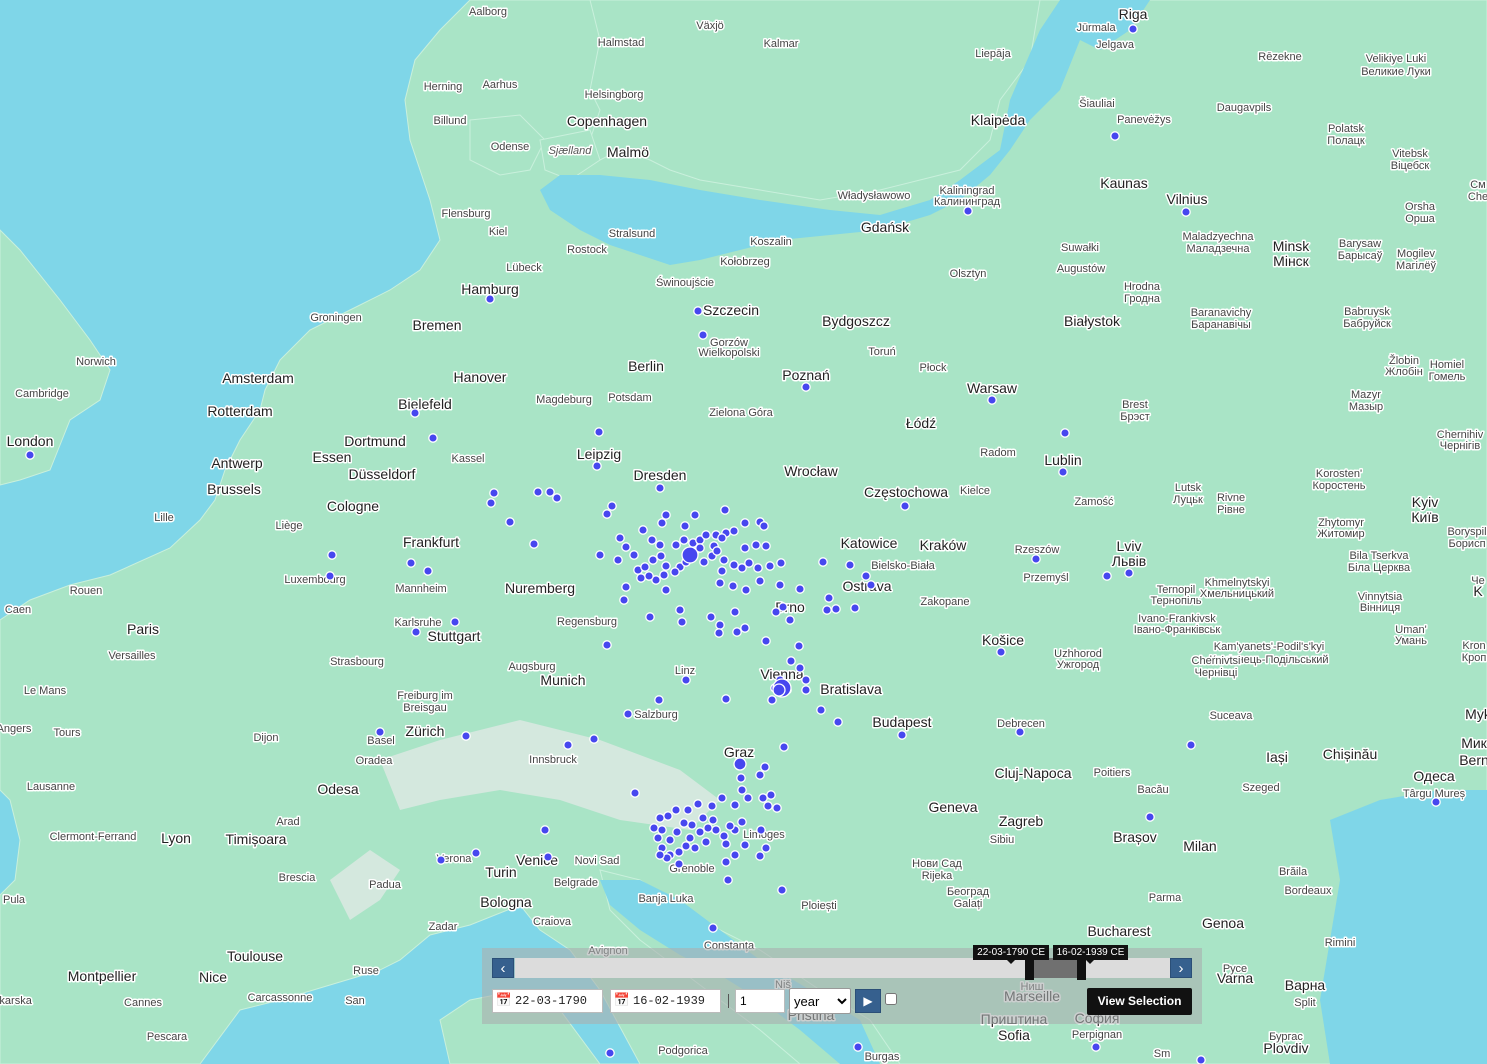  I want to click on start-handle: 22-03-1790 CE, so click(1011, 962).